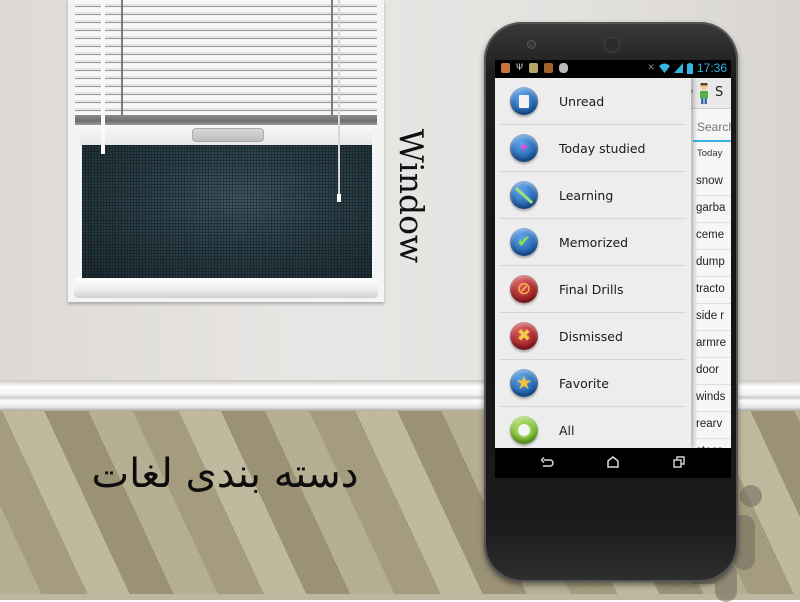 The height and width of the screenshot is (602, 800). Describe the element at coordinates (713, 398) in the screenshot. I see `word-list-item: winds` at that location.